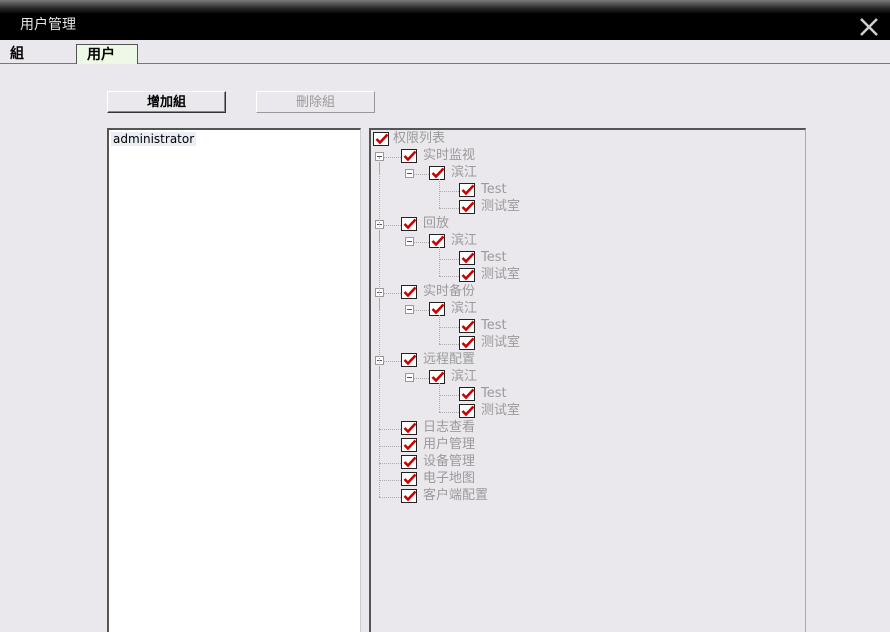 This screenshot has width=890, height=632. What do you see at coordinates (449, 444) in the screenshot?
I see `tree-label-permission: 用户管理` at bounding box center [449, 444].